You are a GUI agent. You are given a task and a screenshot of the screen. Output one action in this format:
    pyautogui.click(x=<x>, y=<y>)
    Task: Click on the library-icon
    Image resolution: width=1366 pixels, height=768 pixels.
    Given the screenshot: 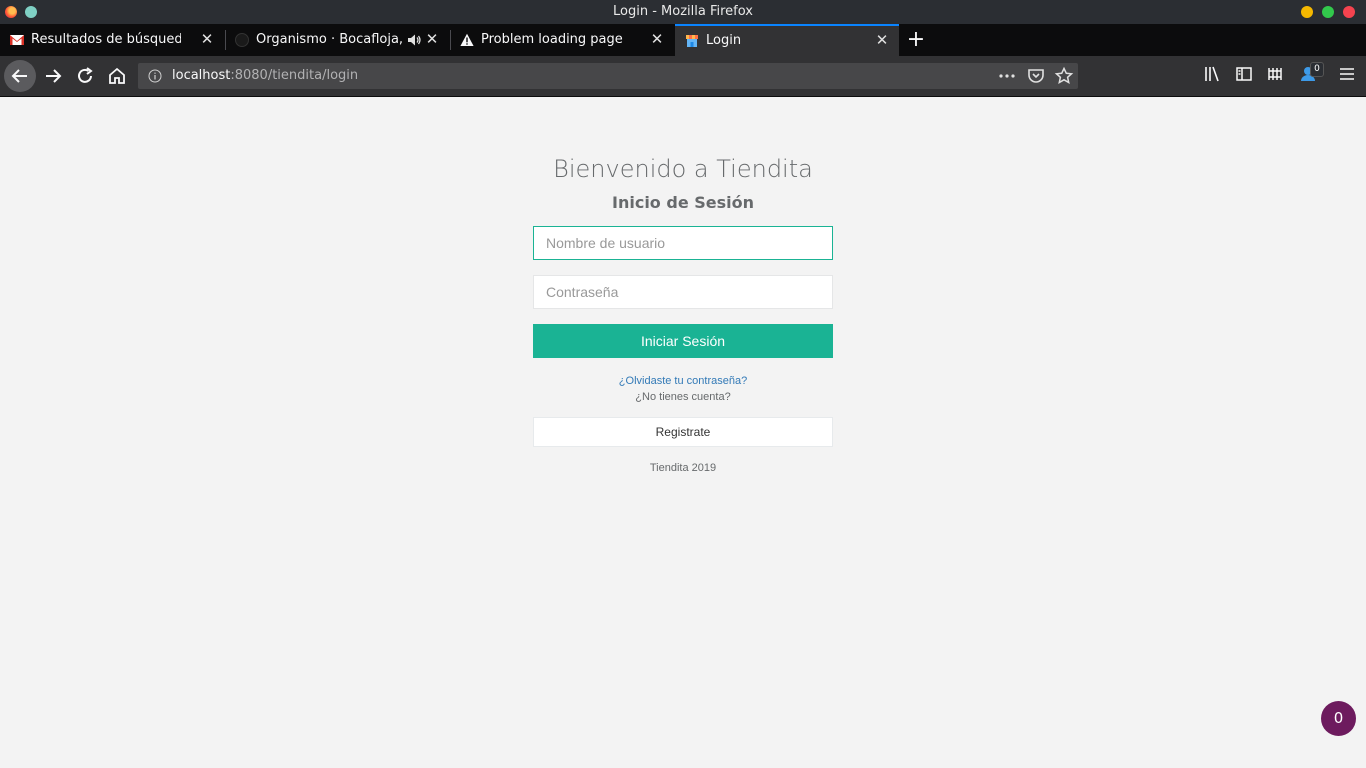 What is the action you would take?
    pyautogui.click(x=1212, y=74)
    